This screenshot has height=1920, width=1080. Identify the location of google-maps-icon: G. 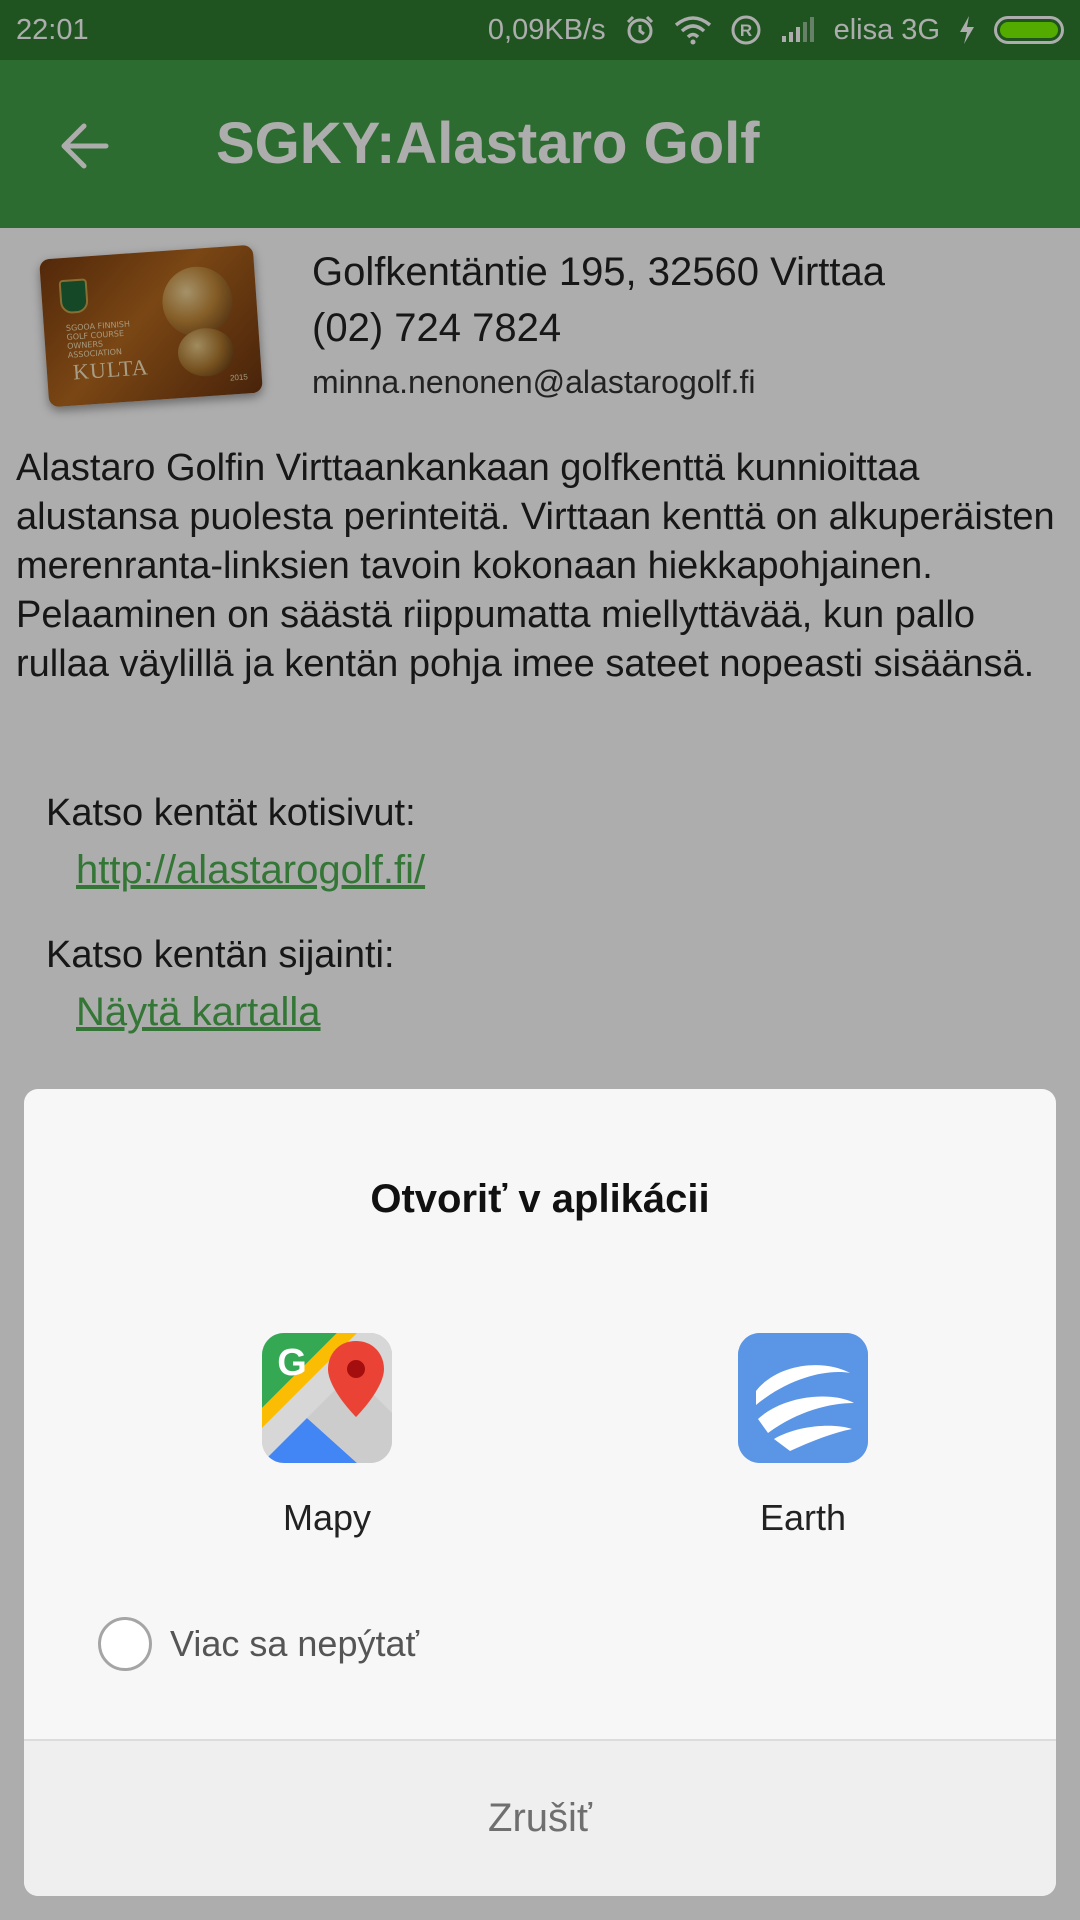
(327, 1398).